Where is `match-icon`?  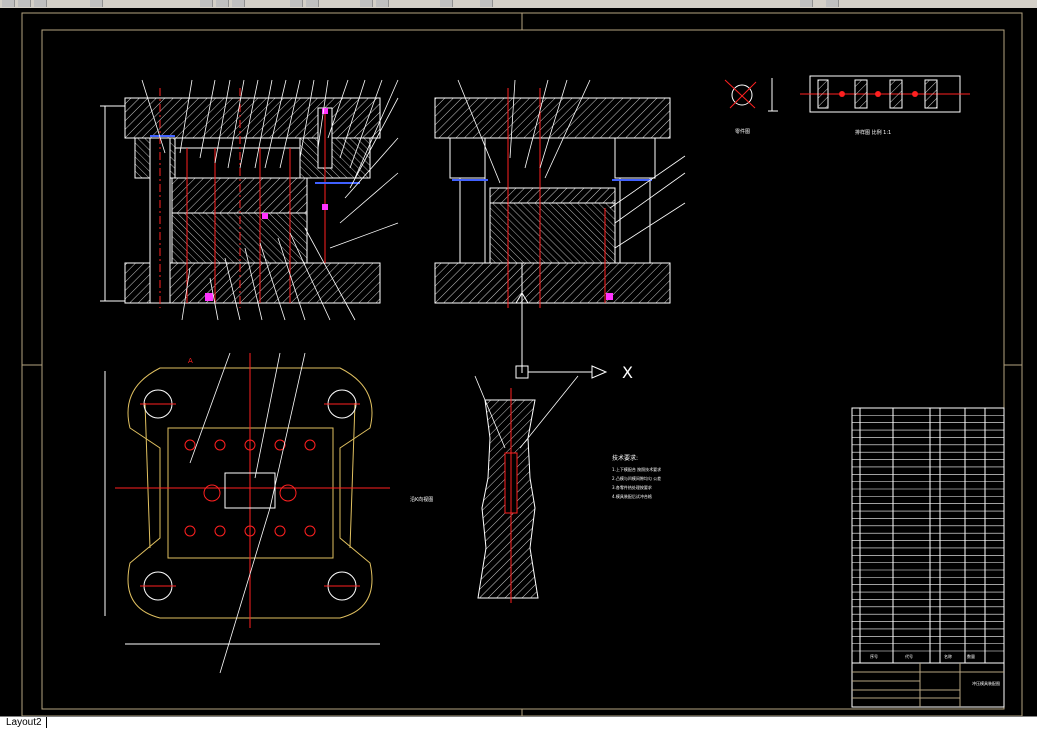 match-icon is located at coordinates (806, 3).